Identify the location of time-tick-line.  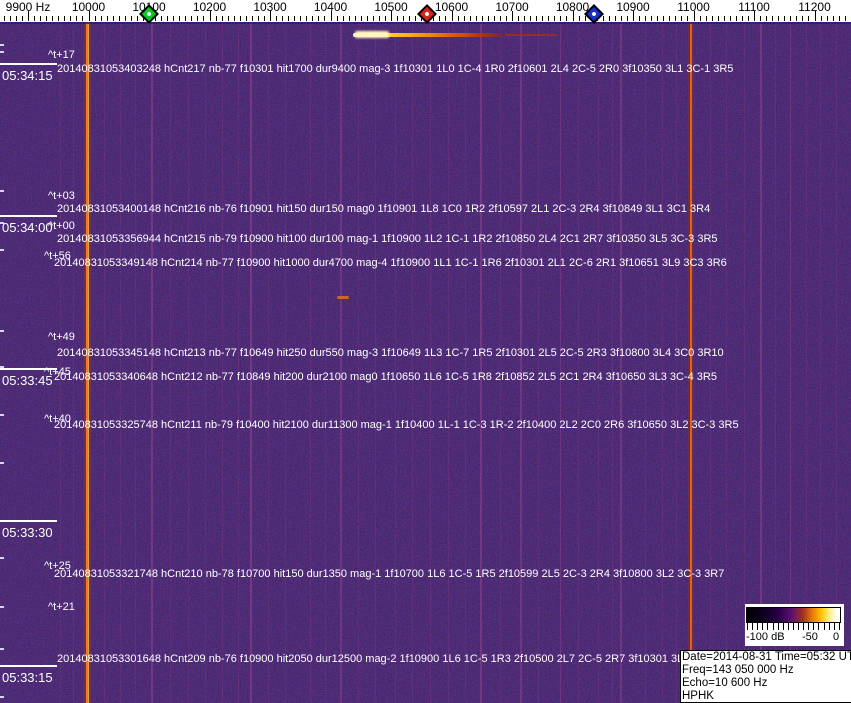
(28, 521).